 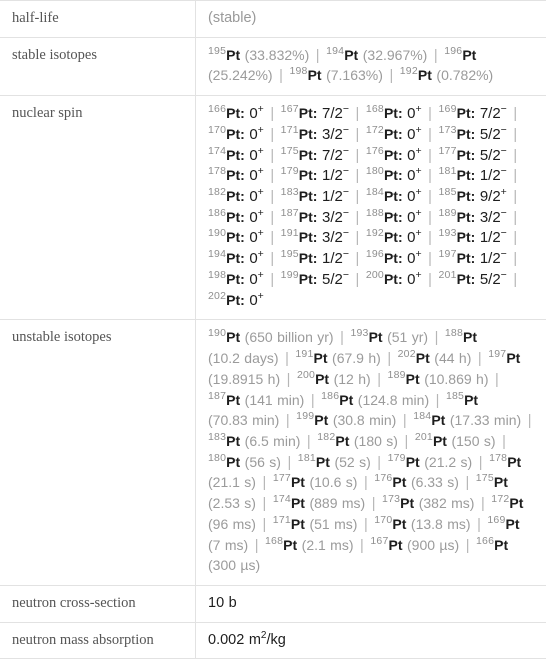 I want to click on isotope-label: 176Pt, so click(x=390, y=483).